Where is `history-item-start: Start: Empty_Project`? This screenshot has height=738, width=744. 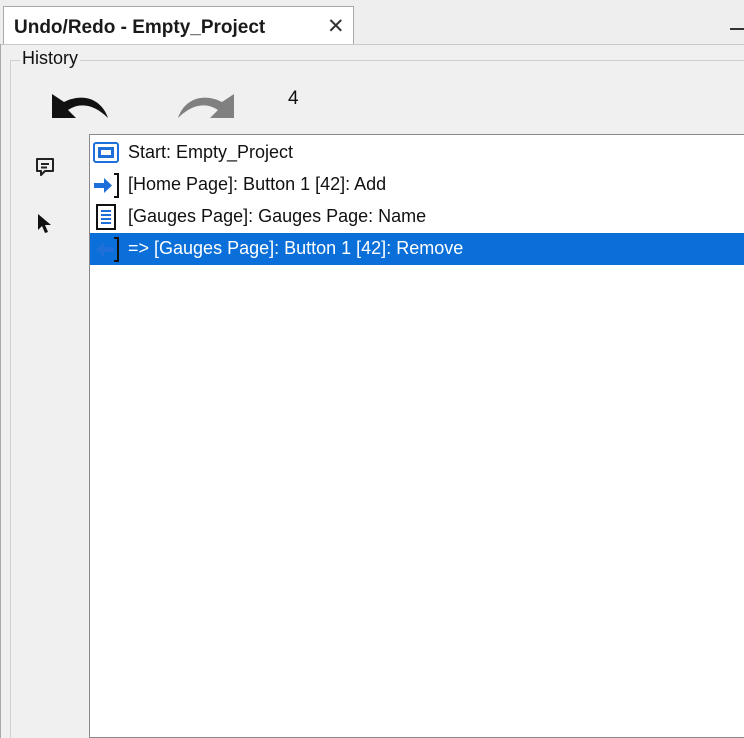
history-item-start: Start: Empty_Project is located at coordinates (417, 153).